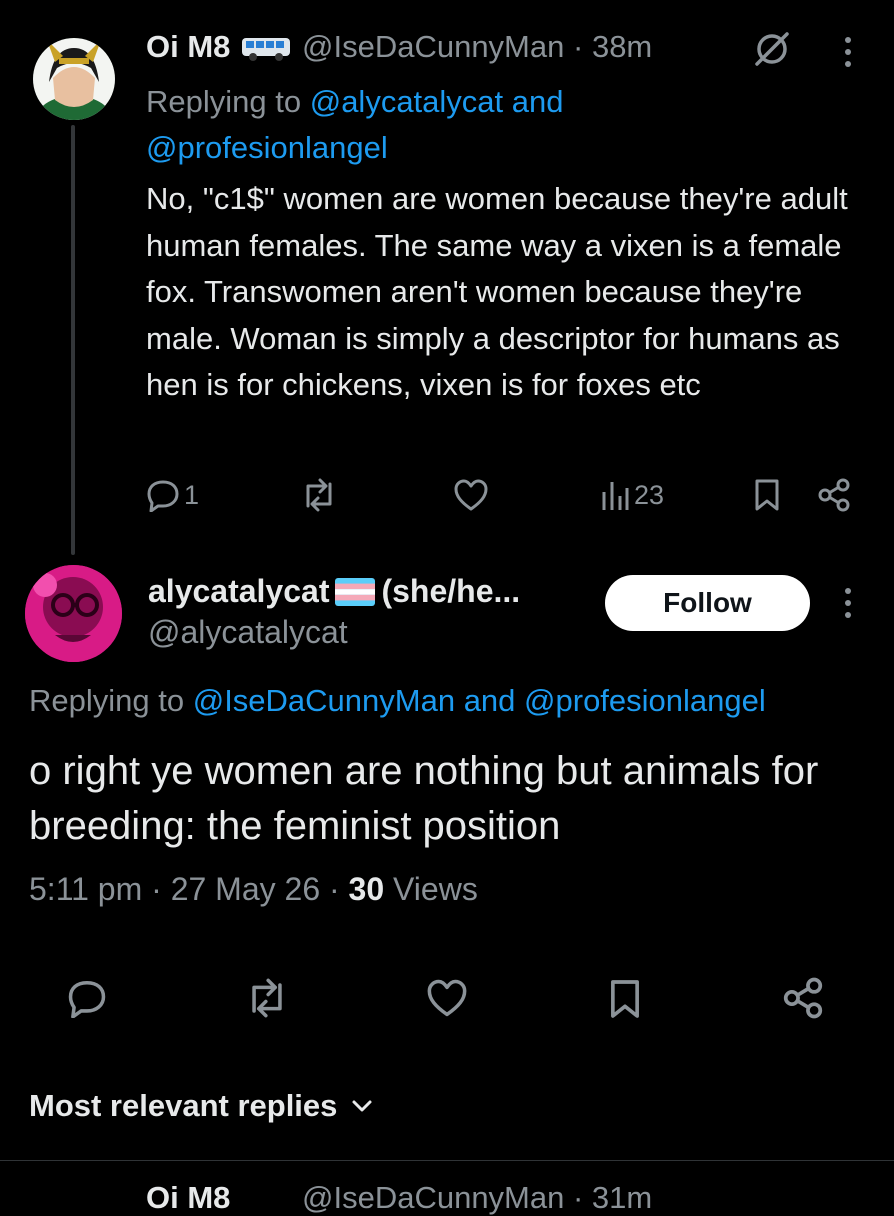  I want to click on views-button: 23, so click(632, 495).